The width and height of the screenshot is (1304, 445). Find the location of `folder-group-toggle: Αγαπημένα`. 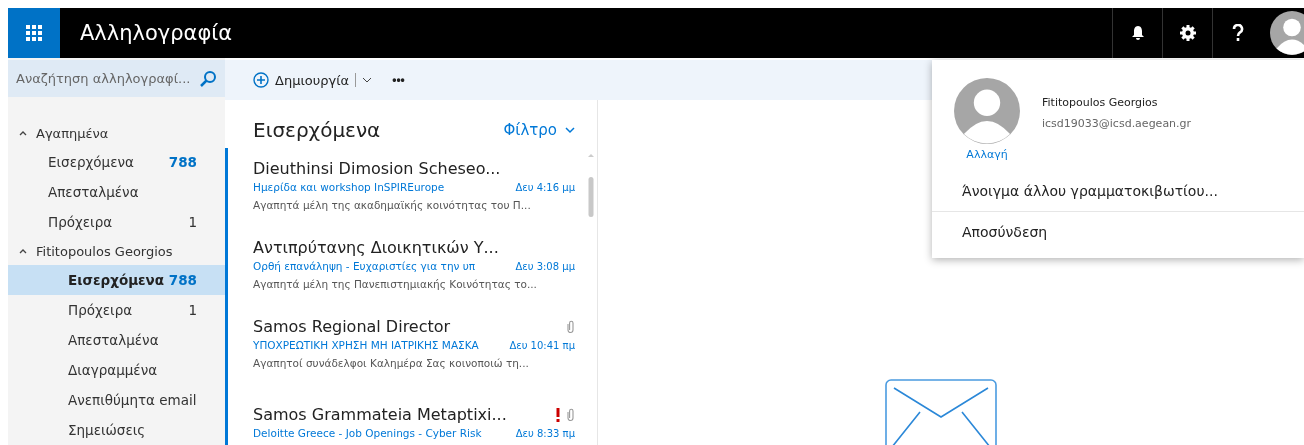

folder-group-toggle: Αγαπημένα is located at coordinates (61, 133).